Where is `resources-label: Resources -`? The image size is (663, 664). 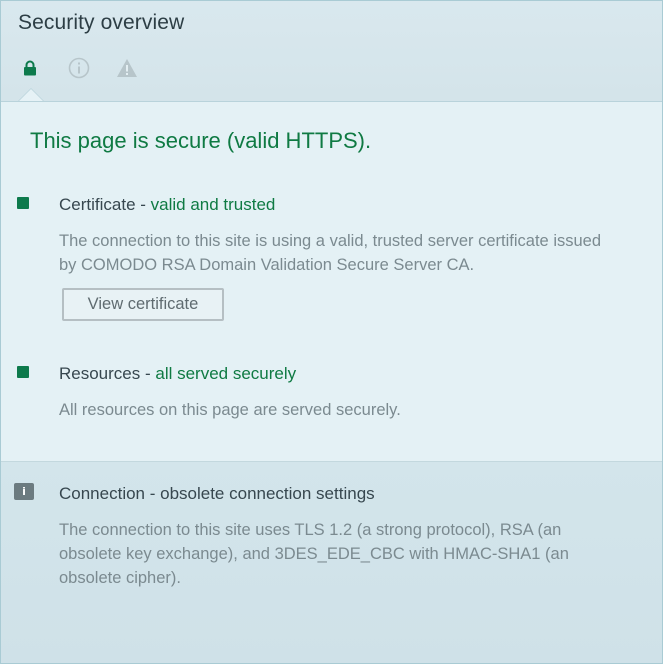
resources-label: Resources - is located at coordinates (107, 373).